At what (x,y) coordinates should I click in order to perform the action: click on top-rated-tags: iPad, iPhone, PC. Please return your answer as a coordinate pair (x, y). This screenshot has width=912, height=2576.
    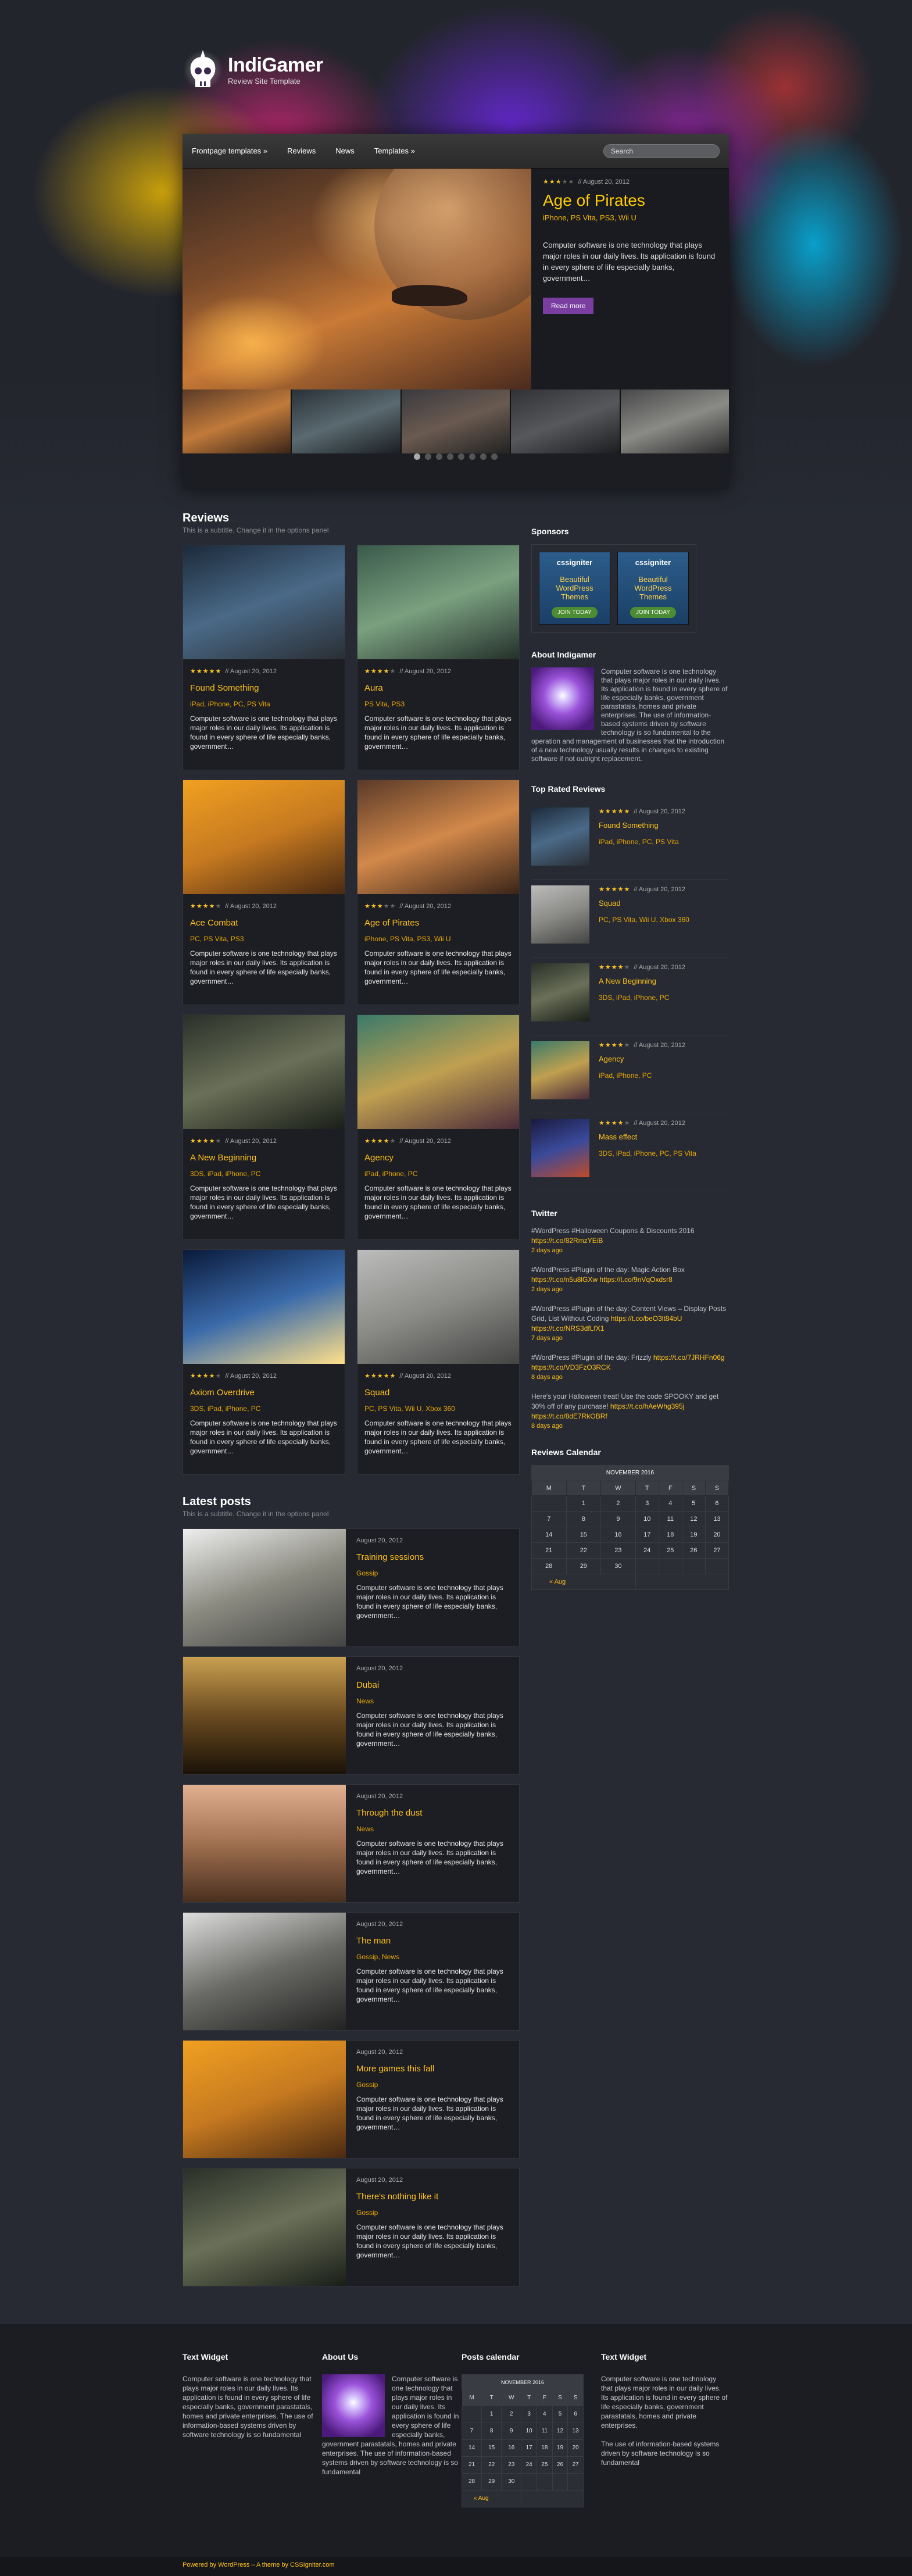
    Looking at the image, I should click on (642, 1075).